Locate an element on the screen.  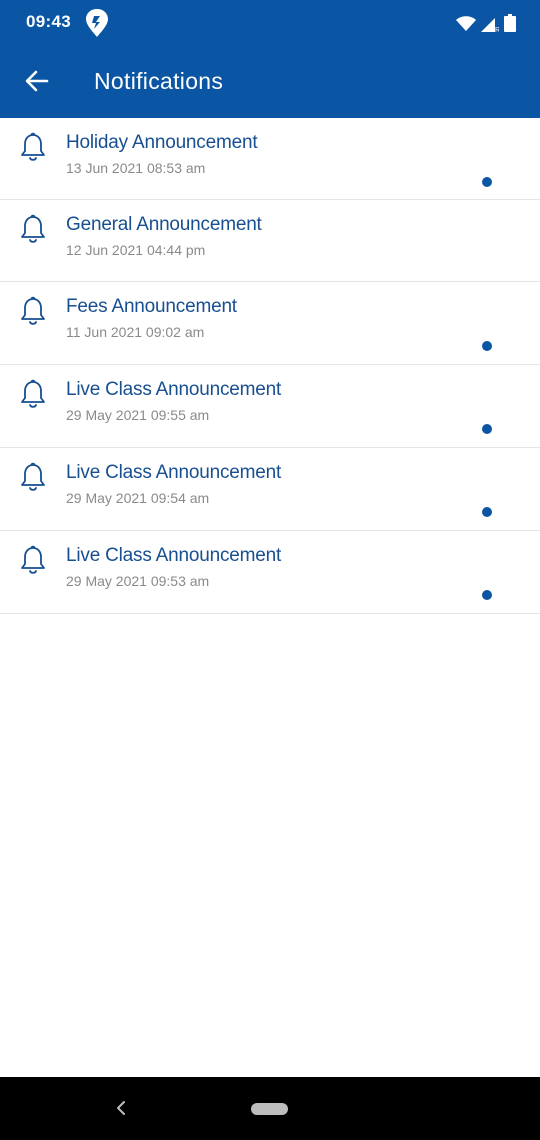
signal-label: R is located at coordinates (497, 29).